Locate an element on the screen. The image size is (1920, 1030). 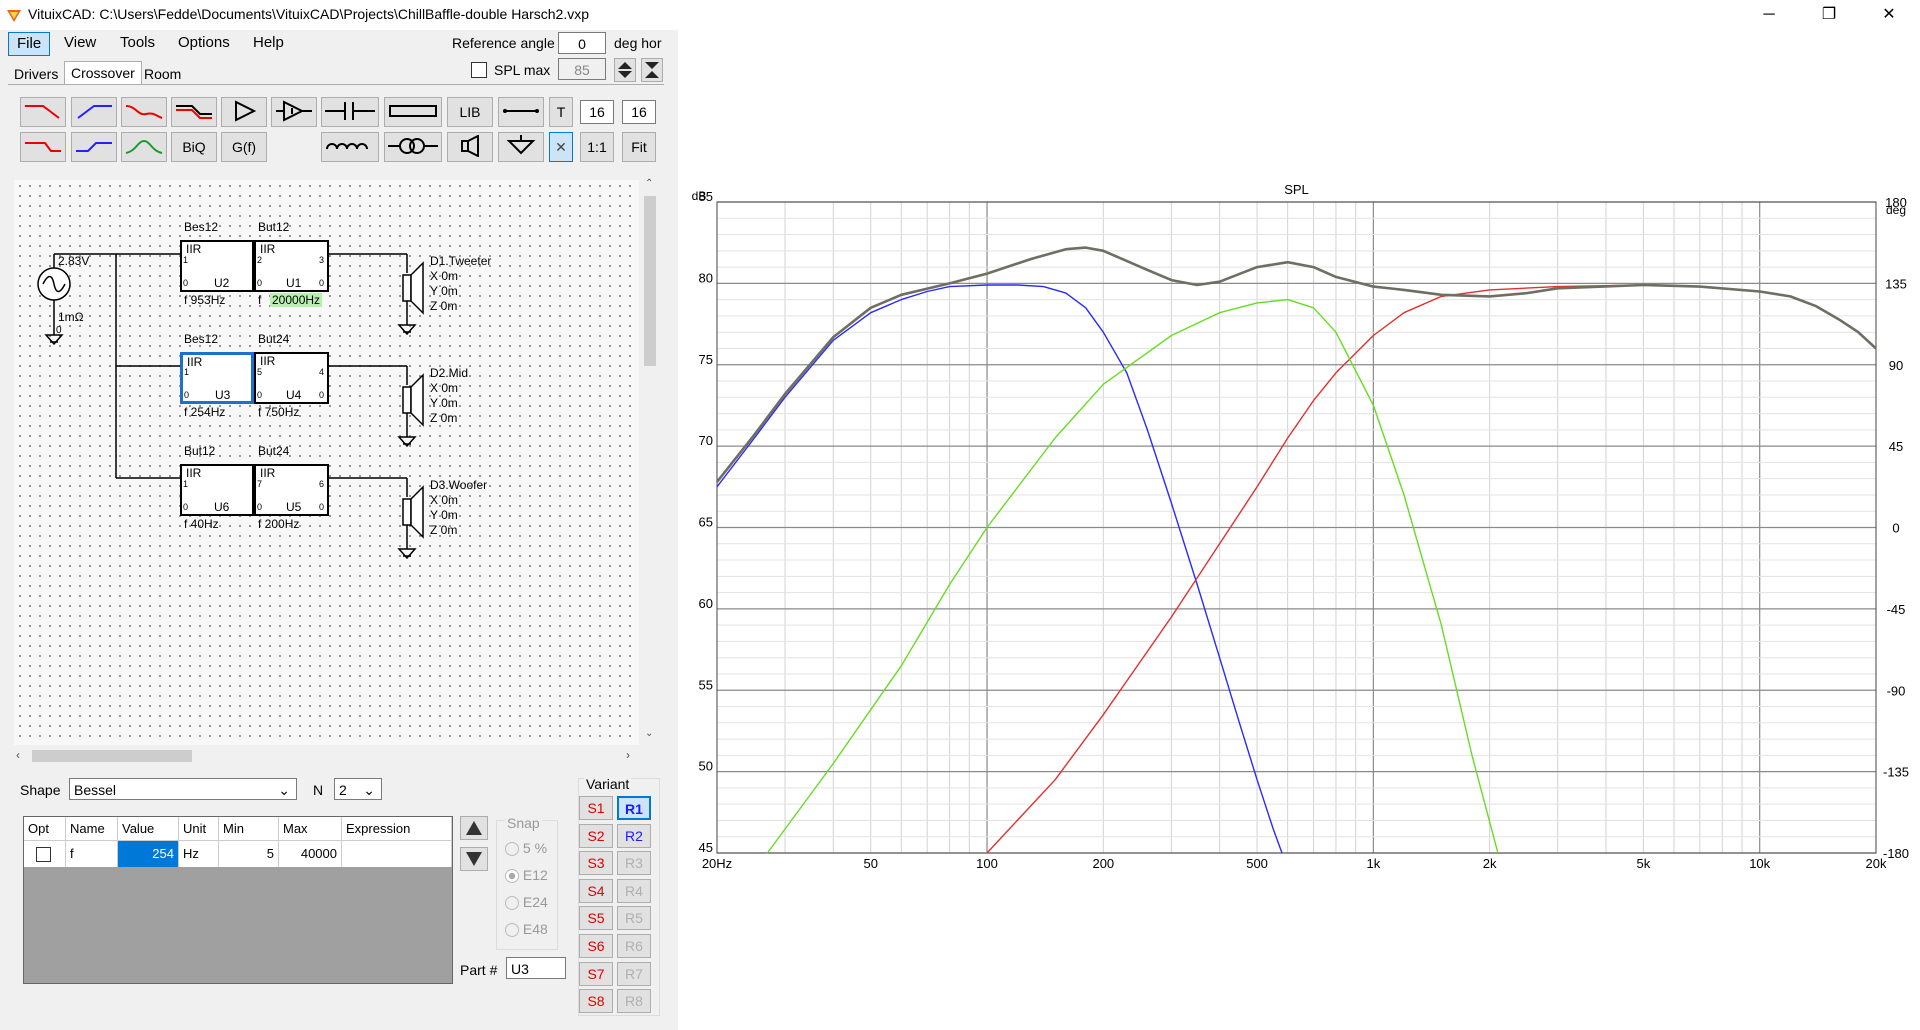
scroll-down-icon: ⌄ is located at coordinates (649, 733).